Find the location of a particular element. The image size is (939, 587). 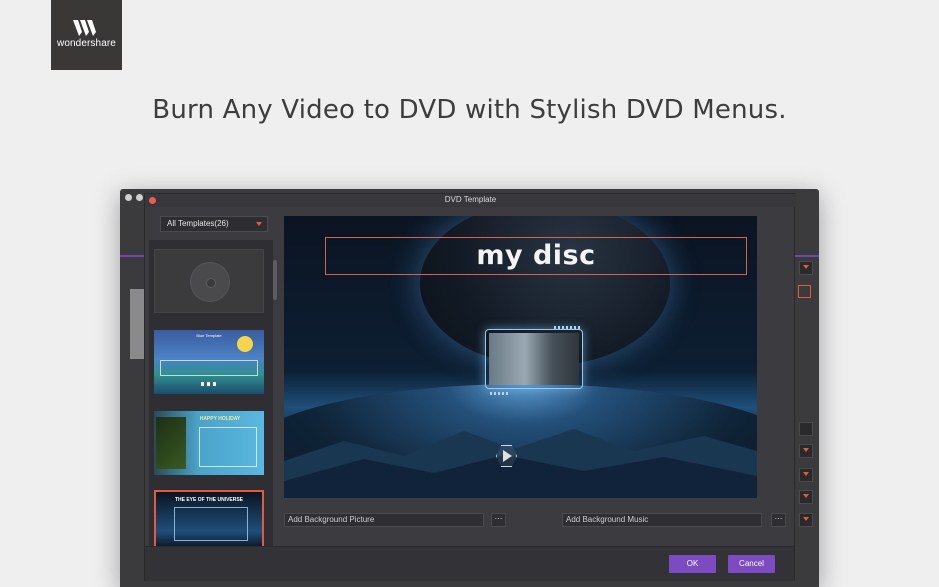

browse-picture-button: ⋯ is located at coordinates (498, 520).